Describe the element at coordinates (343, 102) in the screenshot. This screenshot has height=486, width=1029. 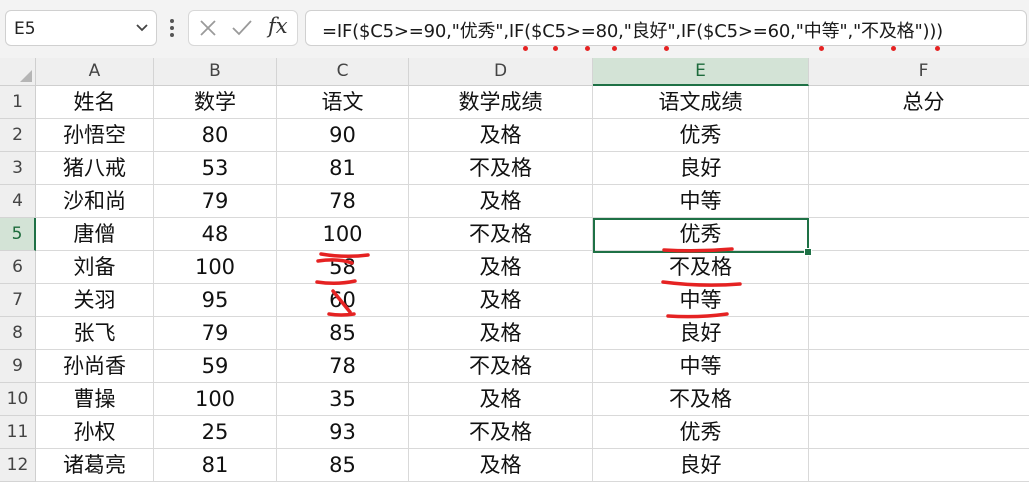
I see `cell-c1: 语文` at that location.